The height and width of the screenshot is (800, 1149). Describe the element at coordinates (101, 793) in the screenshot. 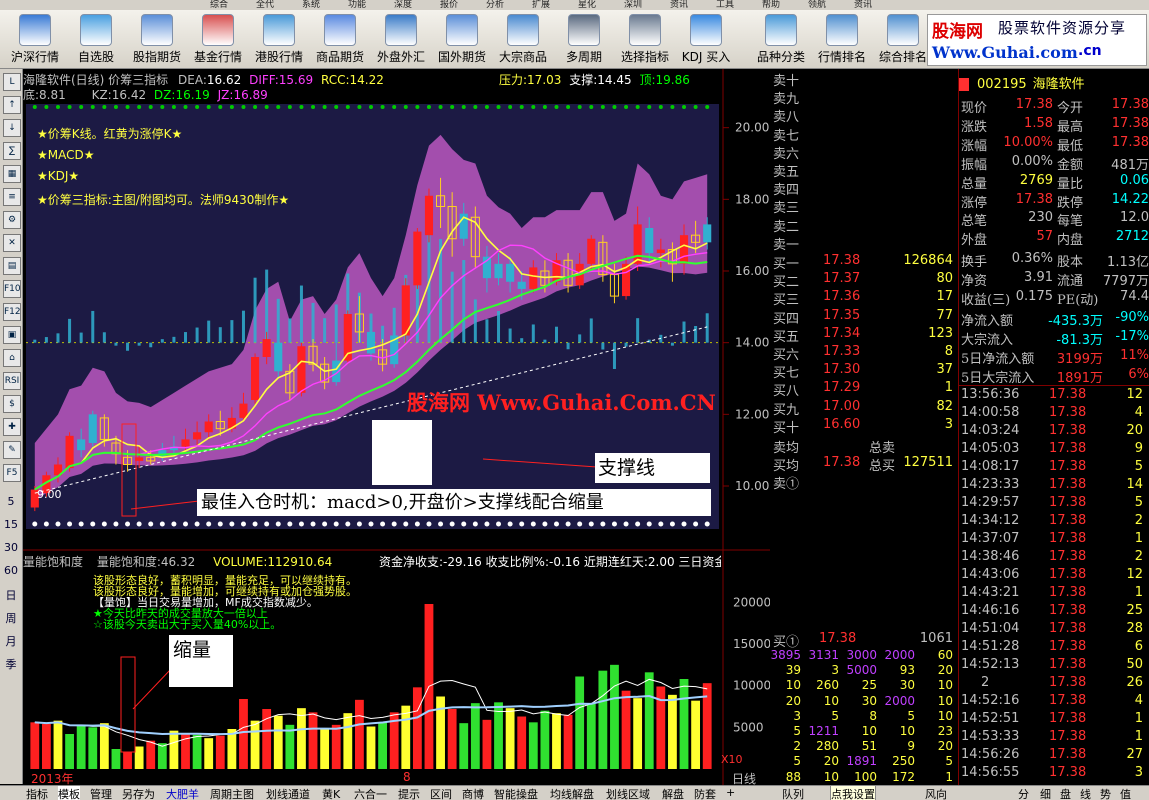

I see `bottom-tab-2: 管理` at that location.